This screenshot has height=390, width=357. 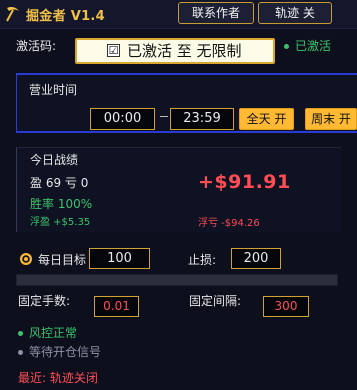 What do you see at coordinates (62, 260) in the screenshot?
I see `daily-goal-label: 每日目标` at bounding box center [62, 260].